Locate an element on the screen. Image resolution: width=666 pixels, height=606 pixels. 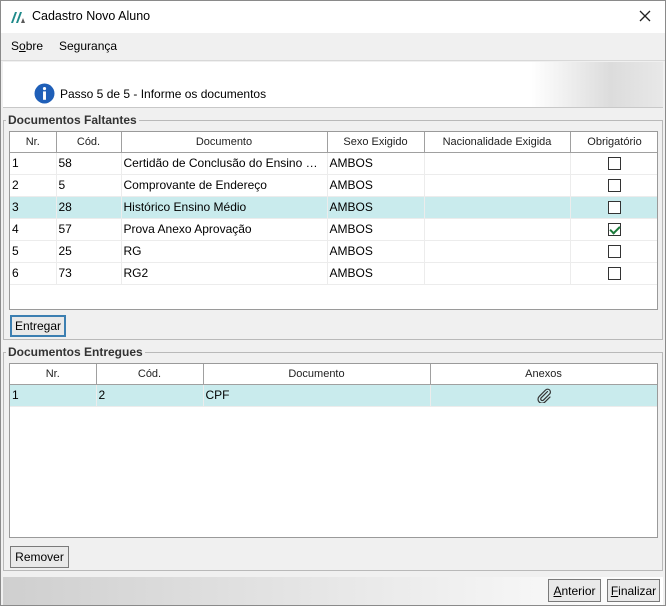
cell-nr: 4 is located at coordinates (33, 229).